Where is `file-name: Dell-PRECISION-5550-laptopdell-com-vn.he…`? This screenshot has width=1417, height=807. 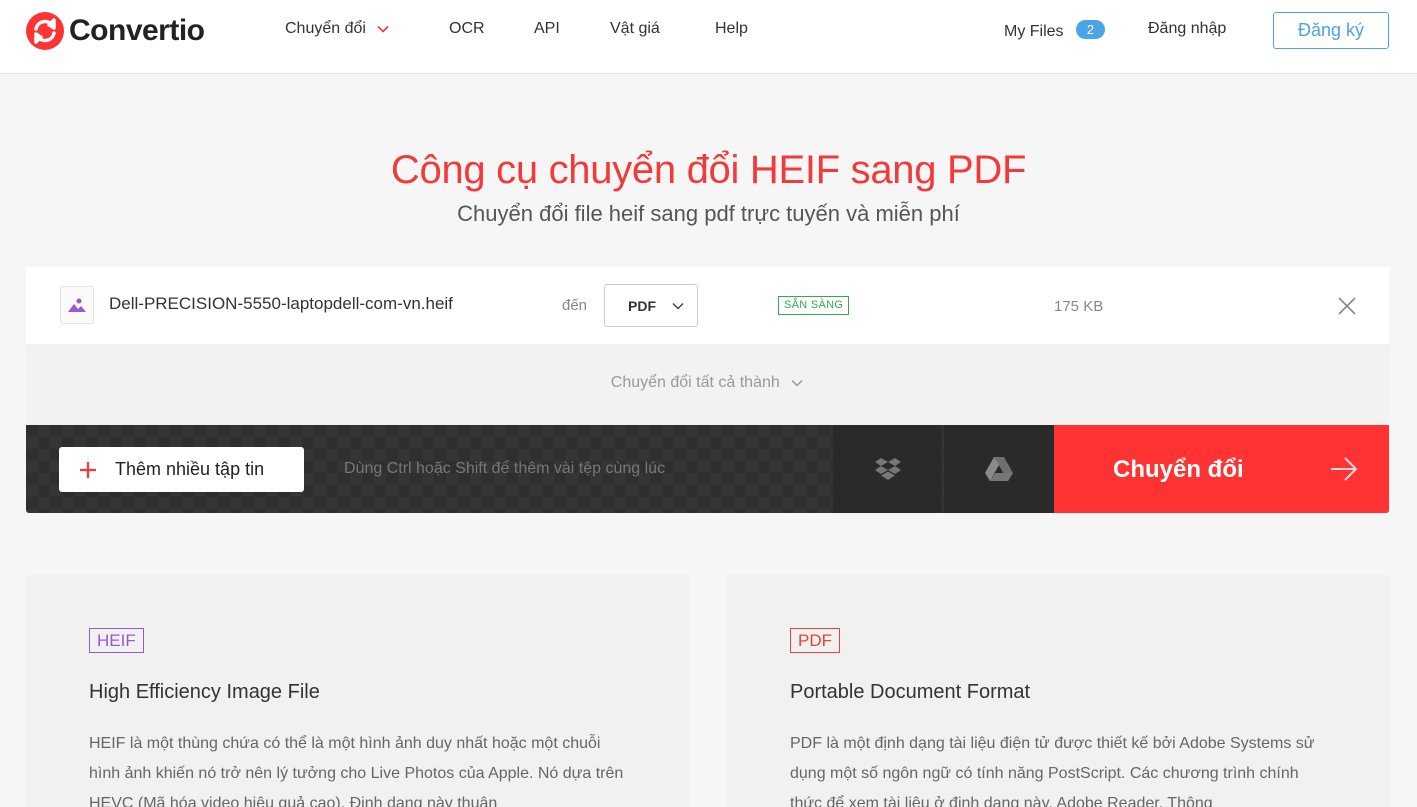
file-name: Dell-PRECISION-5550-laptopdell-com-vn.he… is located at coordinates (281, 303).